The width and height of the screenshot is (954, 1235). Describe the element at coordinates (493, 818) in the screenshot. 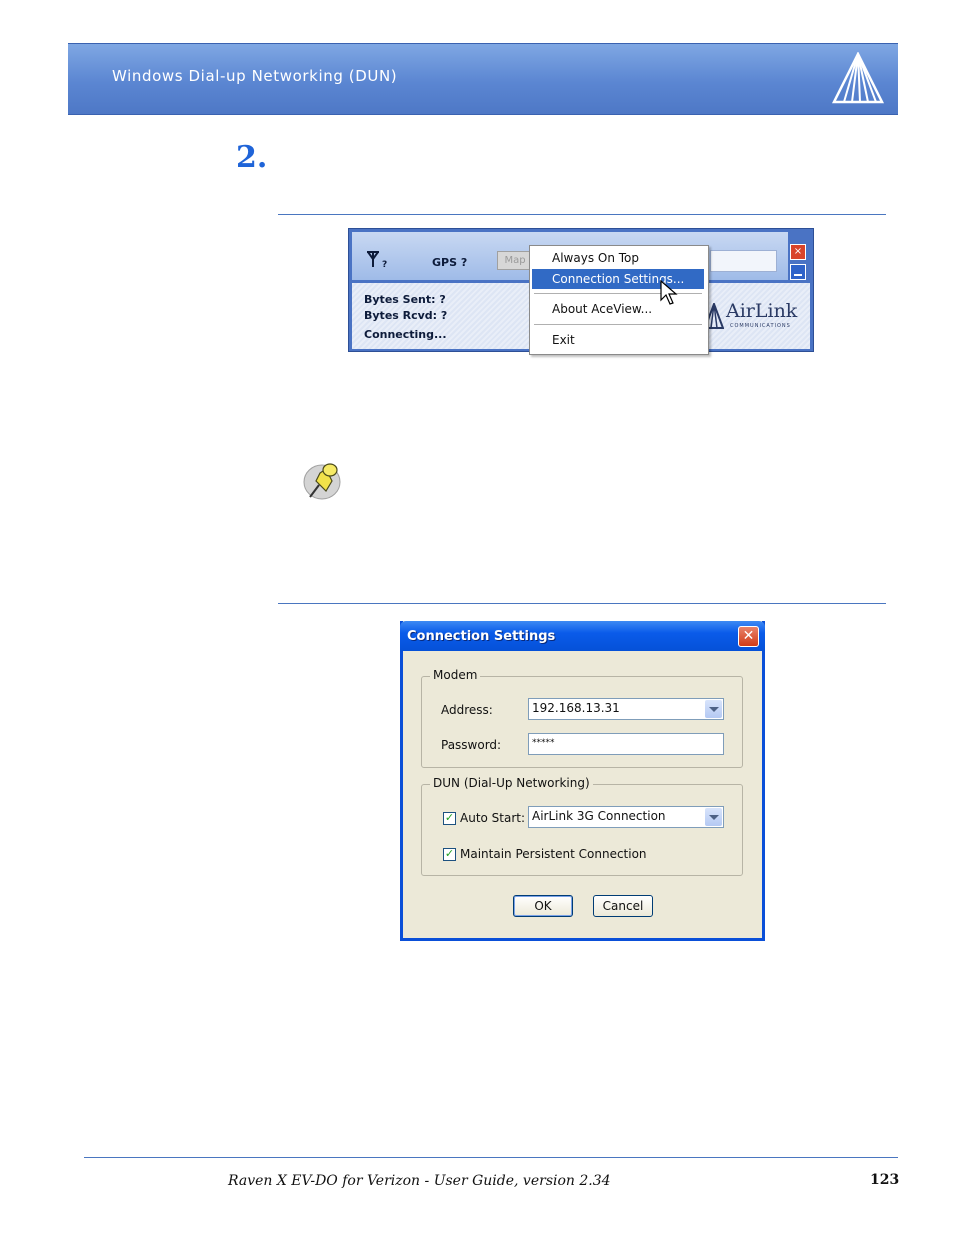

I see `auto-start-label: Auto Start:` at that location.